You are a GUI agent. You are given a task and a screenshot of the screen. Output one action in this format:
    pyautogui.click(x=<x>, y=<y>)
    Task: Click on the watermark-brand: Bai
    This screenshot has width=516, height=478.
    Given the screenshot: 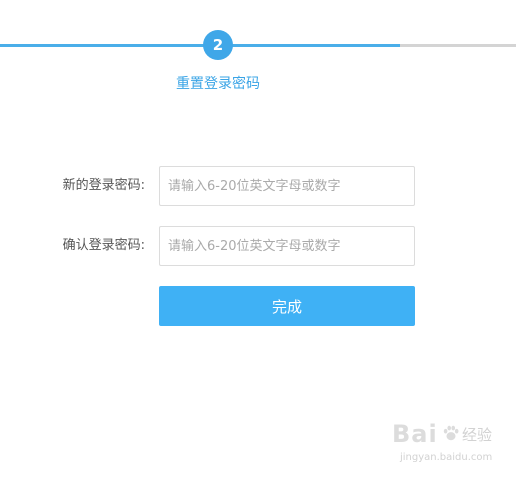 What is the action you would take?
    pyautogui.click(x=415, y=434)
    